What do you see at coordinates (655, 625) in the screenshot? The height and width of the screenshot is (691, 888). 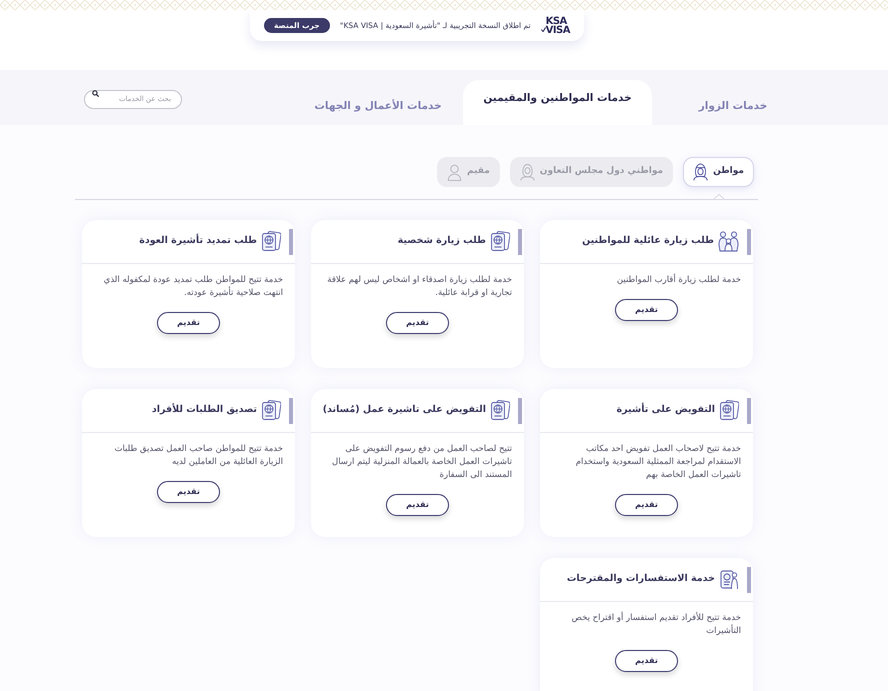 I see `service-description: خدمة تتيح للأفراد تقديم استفسار أو اقتراح يخص التأشيرات` at bounding box center [655, 625].